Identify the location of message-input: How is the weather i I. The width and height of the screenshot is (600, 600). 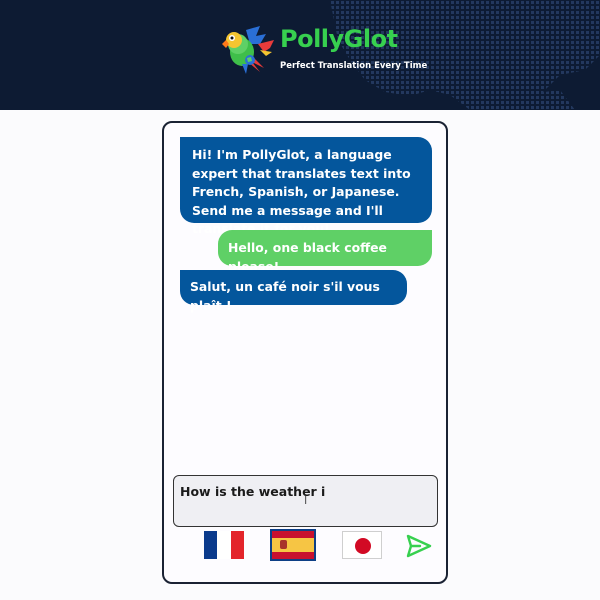
(305, 501).